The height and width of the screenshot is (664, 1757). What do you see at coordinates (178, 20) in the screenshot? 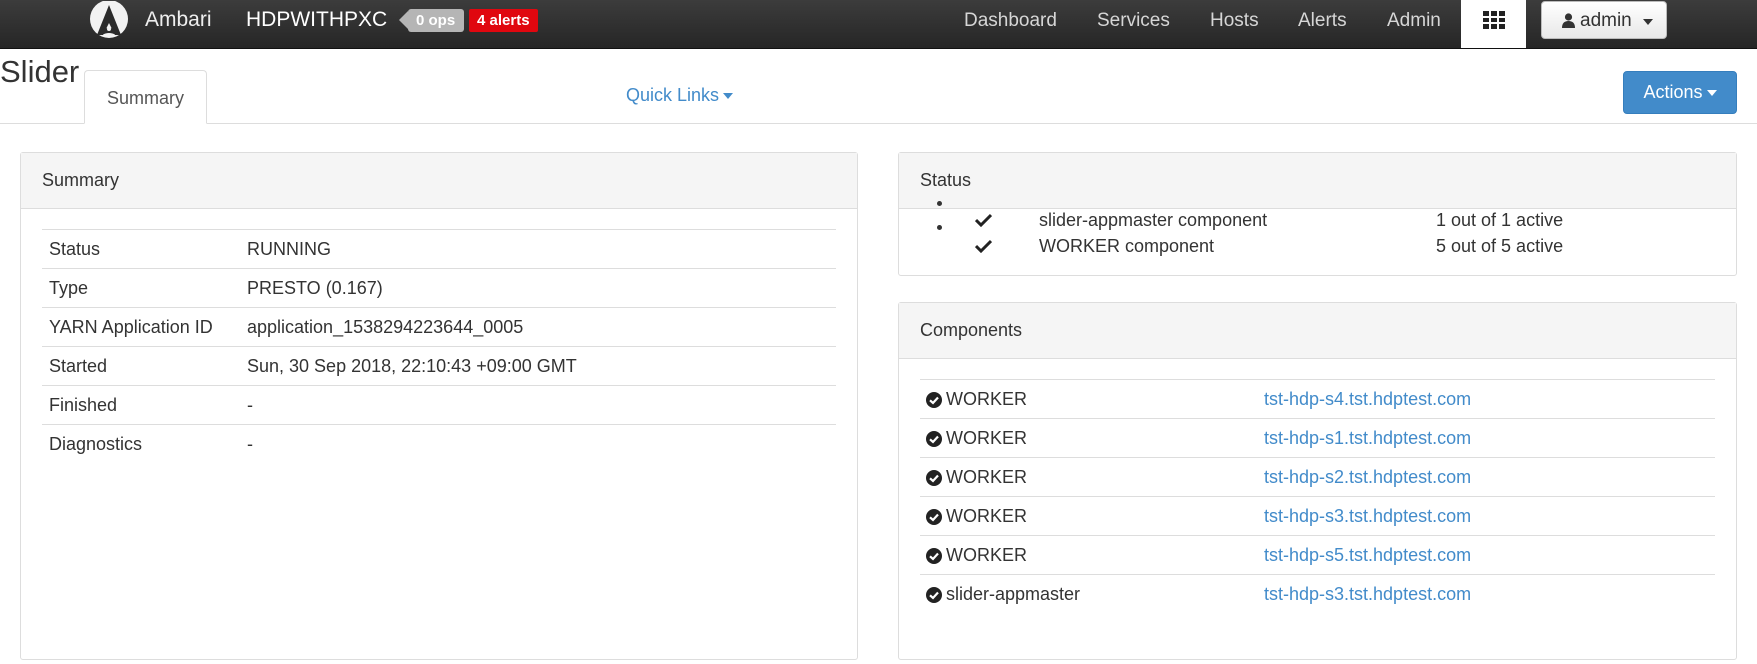
I see `brand-name: Ambari` at bounding box center [178, 20].